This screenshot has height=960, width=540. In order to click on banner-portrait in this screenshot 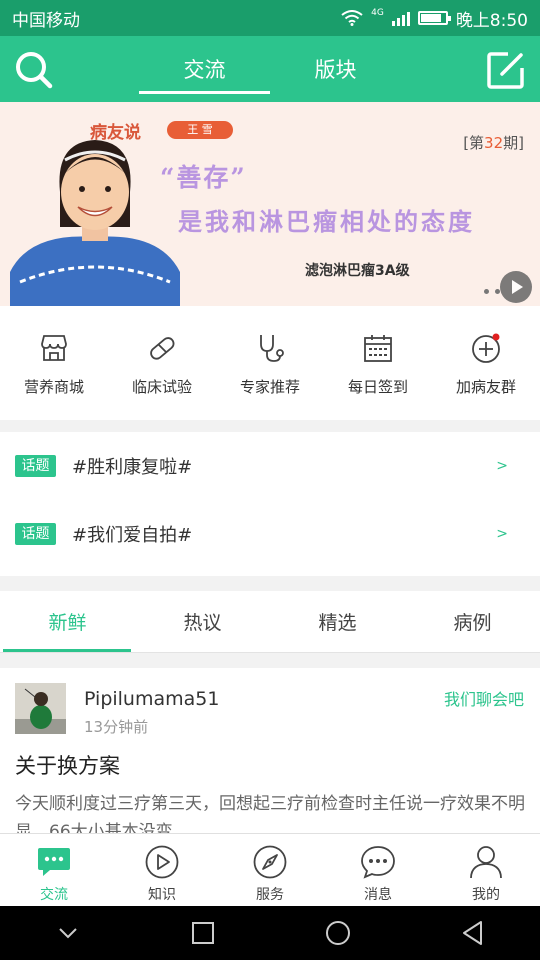, I will do `click(95, 223)`.